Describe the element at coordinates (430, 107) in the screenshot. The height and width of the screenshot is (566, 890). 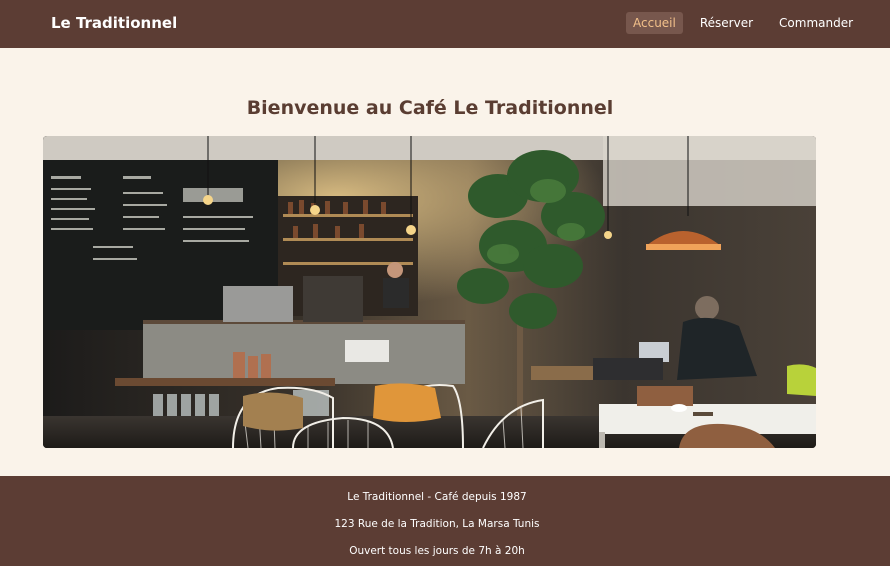
I see `page-title: Bienvenue au Café Le Traditionnel` at that location.